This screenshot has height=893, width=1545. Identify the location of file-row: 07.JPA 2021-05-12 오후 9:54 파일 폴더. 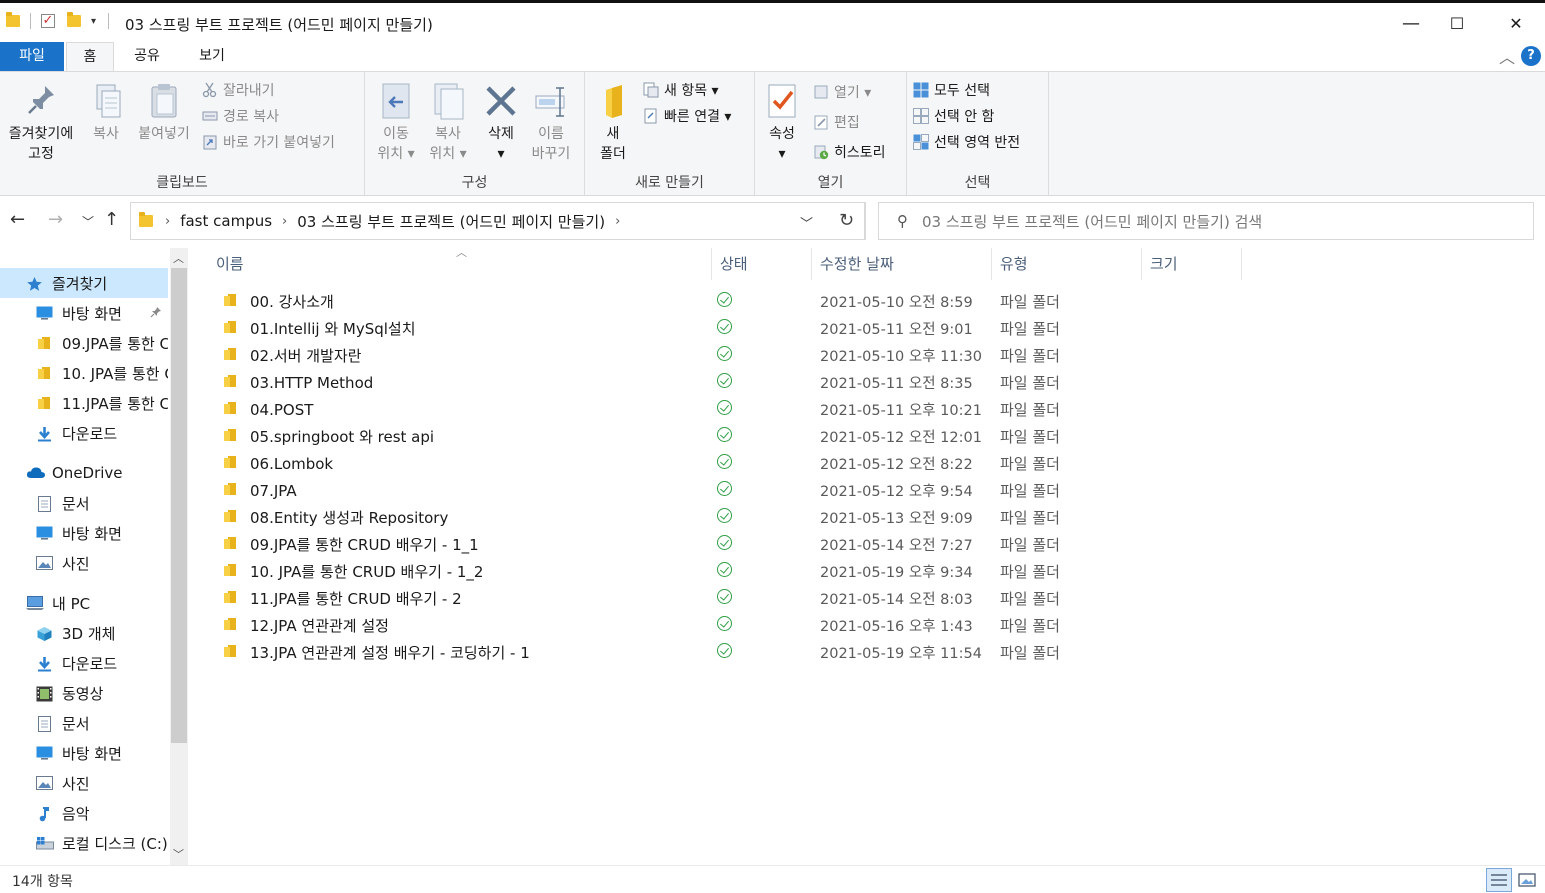
(735, 490).